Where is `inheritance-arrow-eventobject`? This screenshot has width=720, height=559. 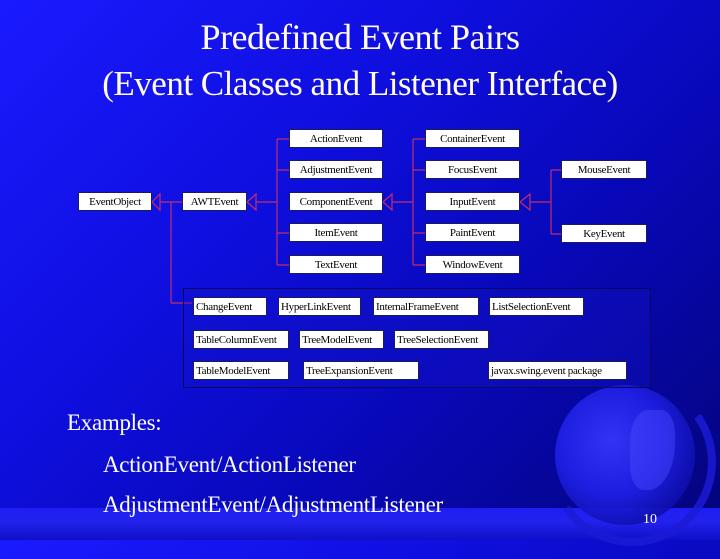
inheritance-arrow-eventobject is located at coordinates (156, 202).